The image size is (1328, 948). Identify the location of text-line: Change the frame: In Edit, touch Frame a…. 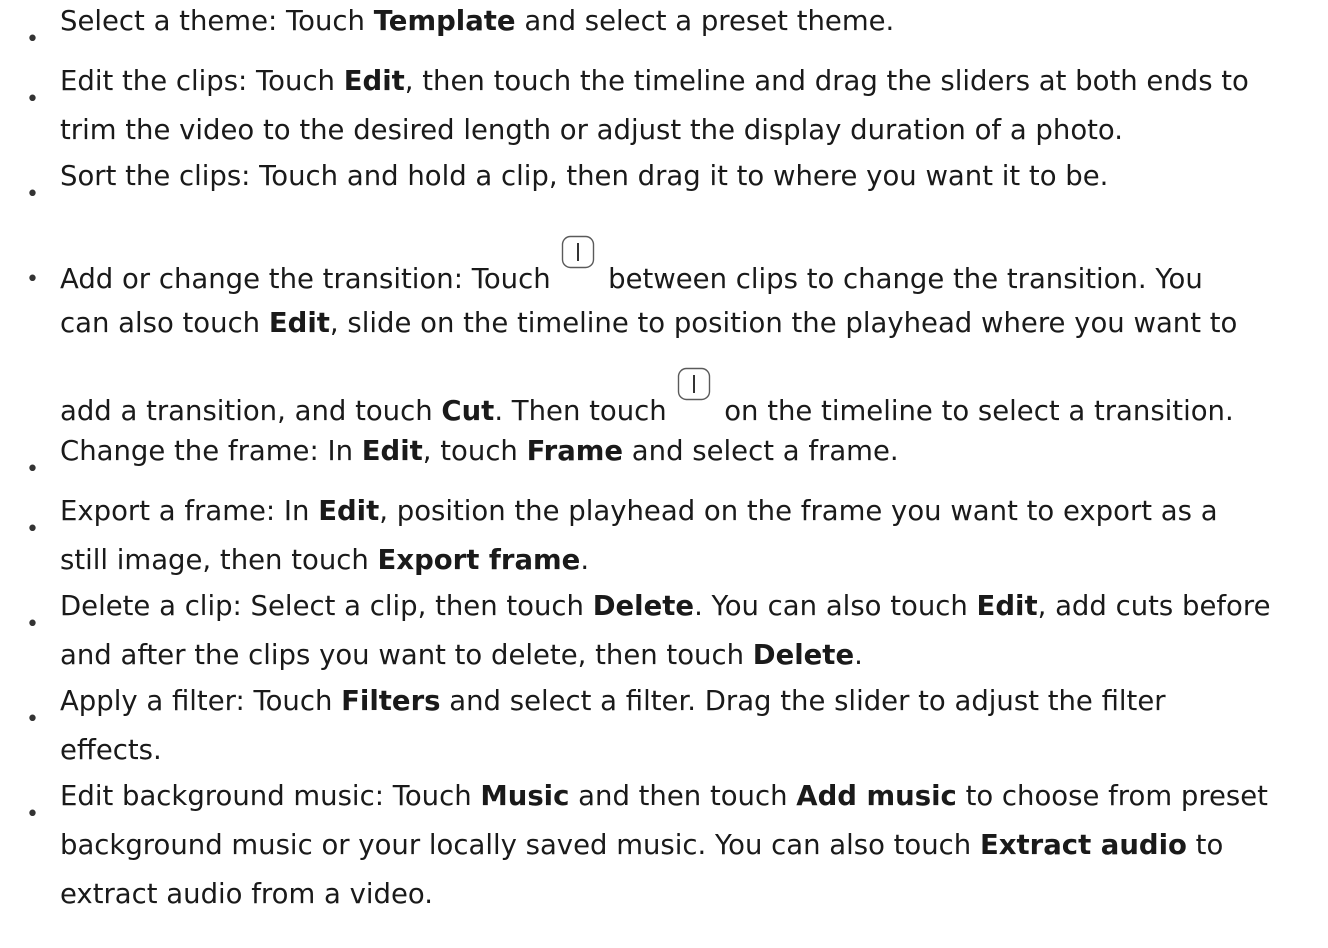
(479, 451).